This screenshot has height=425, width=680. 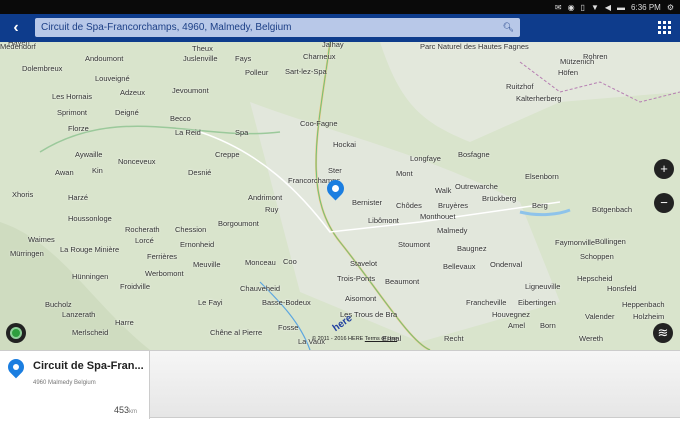 I want to click on map-label: Le Fayi, so click(x=210, y=302).